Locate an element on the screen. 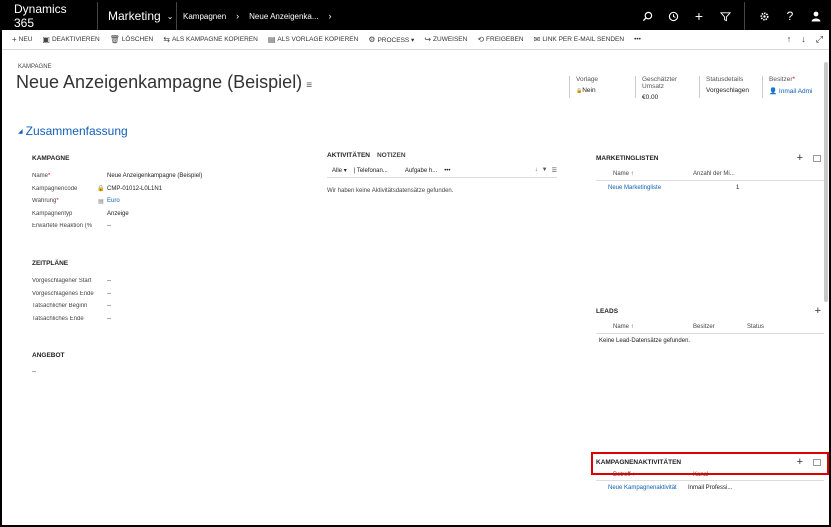  filter-icon: ▼ is located at coordinates (545, 170).